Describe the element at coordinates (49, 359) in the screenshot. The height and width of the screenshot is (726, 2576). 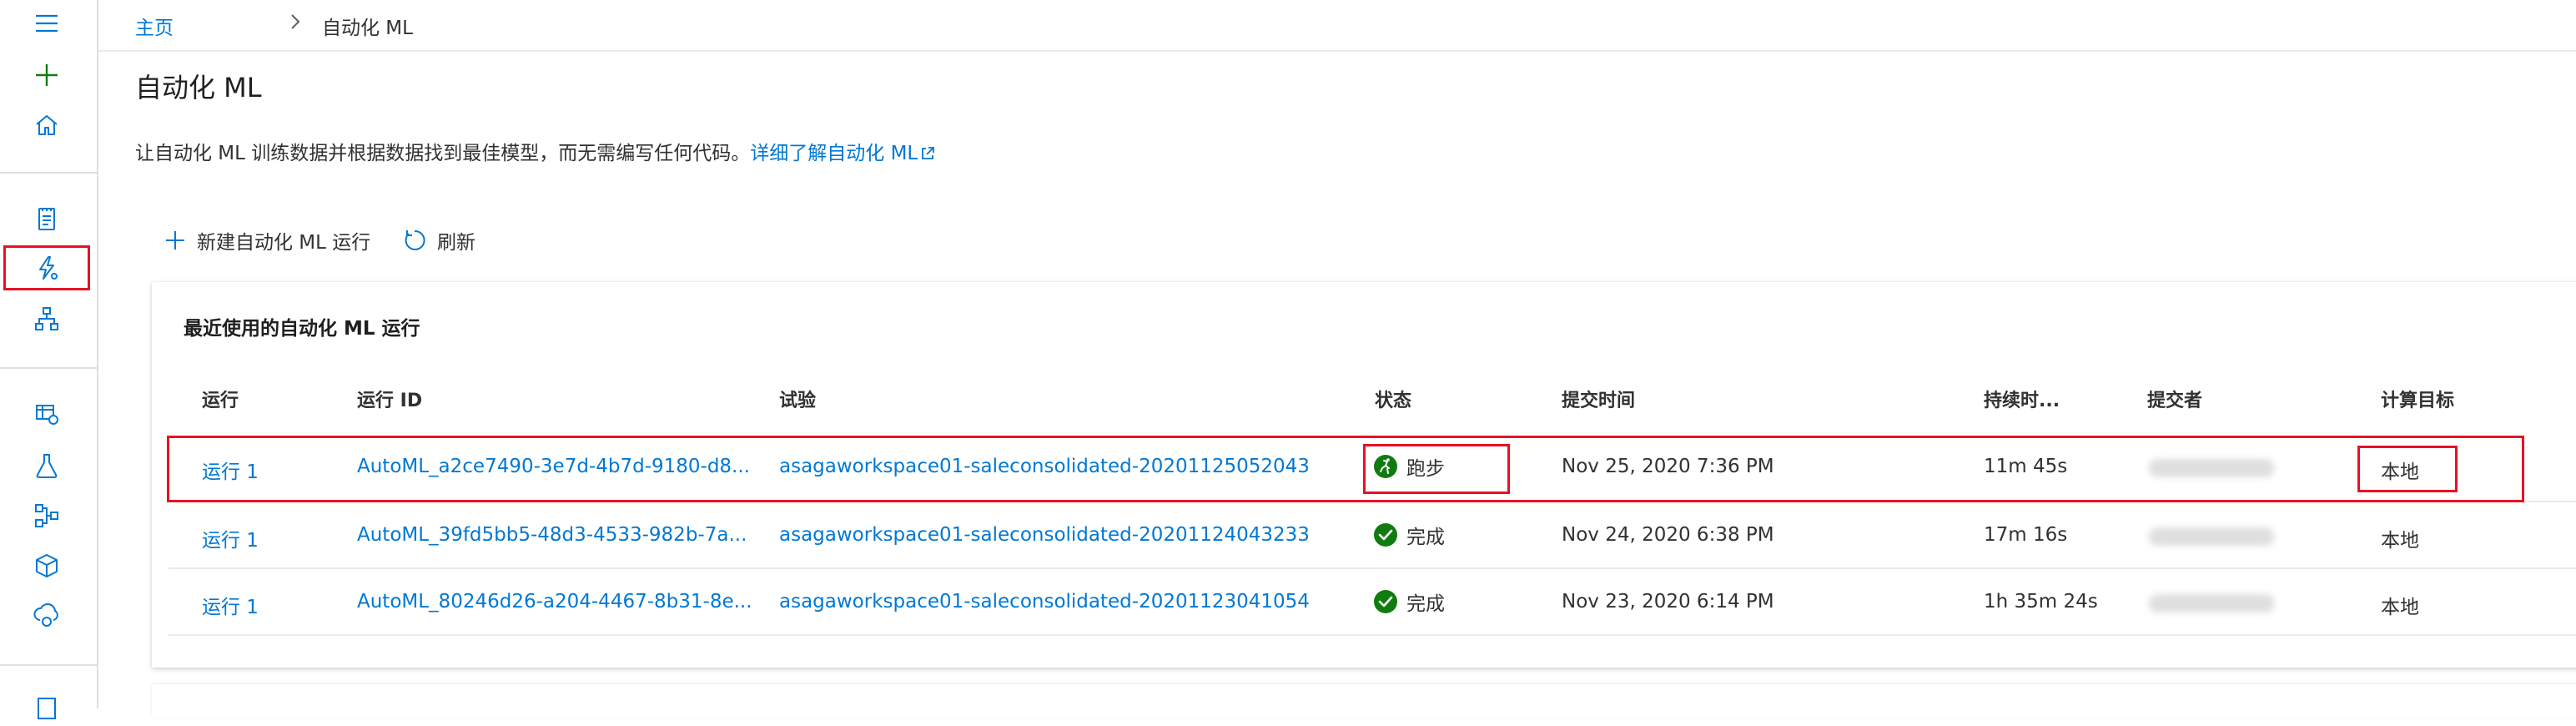
I see `left-nav` at that location.